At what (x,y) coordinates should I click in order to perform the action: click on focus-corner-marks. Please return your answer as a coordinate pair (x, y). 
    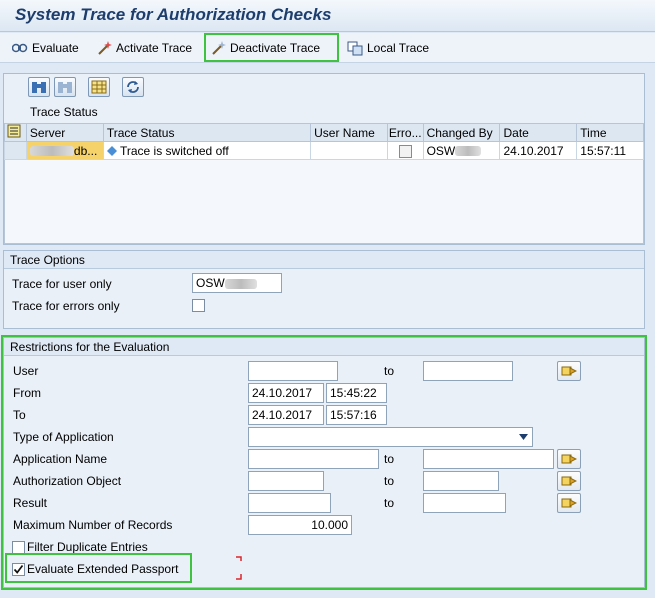
    Looking at the image, I should click on (239, 568).